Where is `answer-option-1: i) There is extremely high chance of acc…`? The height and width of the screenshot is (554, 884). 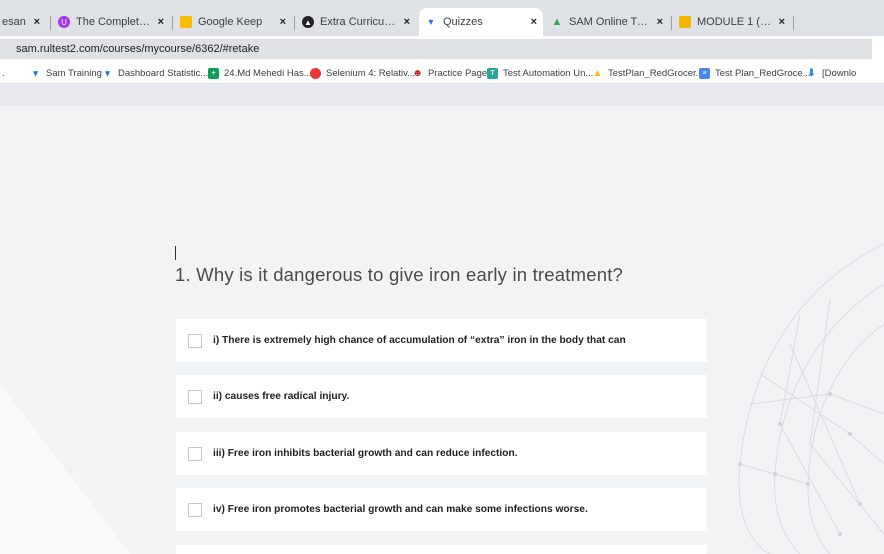
answer-option-1: i) There is extremely high chance of acc… is located at coordinates (441, 340).